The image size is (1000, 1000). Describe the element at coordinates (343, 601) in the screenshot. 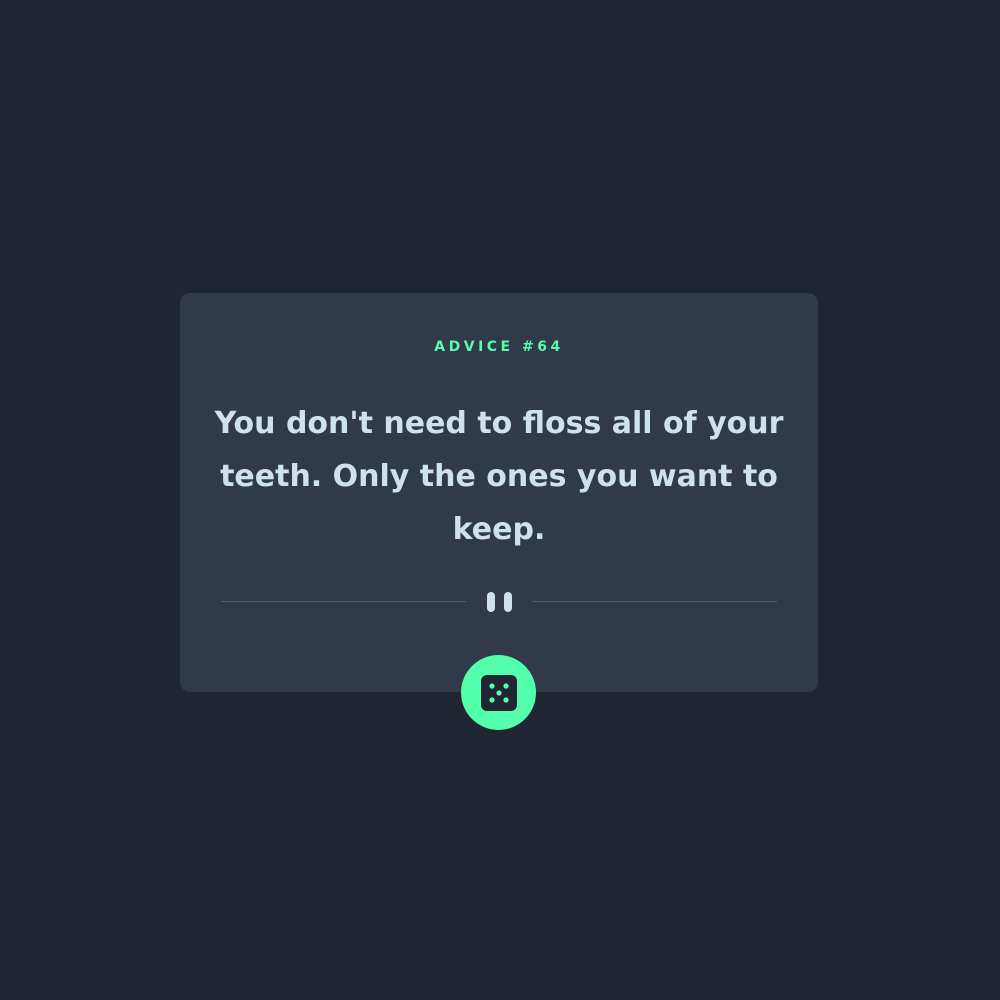

I see `divider-line-left` at that location.